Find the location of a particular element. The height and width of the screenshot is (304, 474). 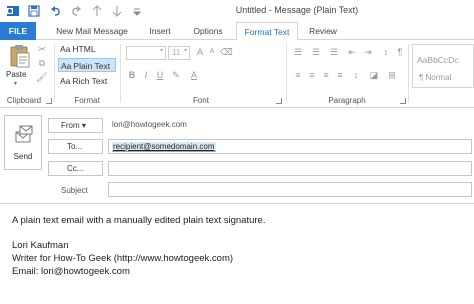

clipboard-group-label: Clipboard is located at coordinates (24, 100).